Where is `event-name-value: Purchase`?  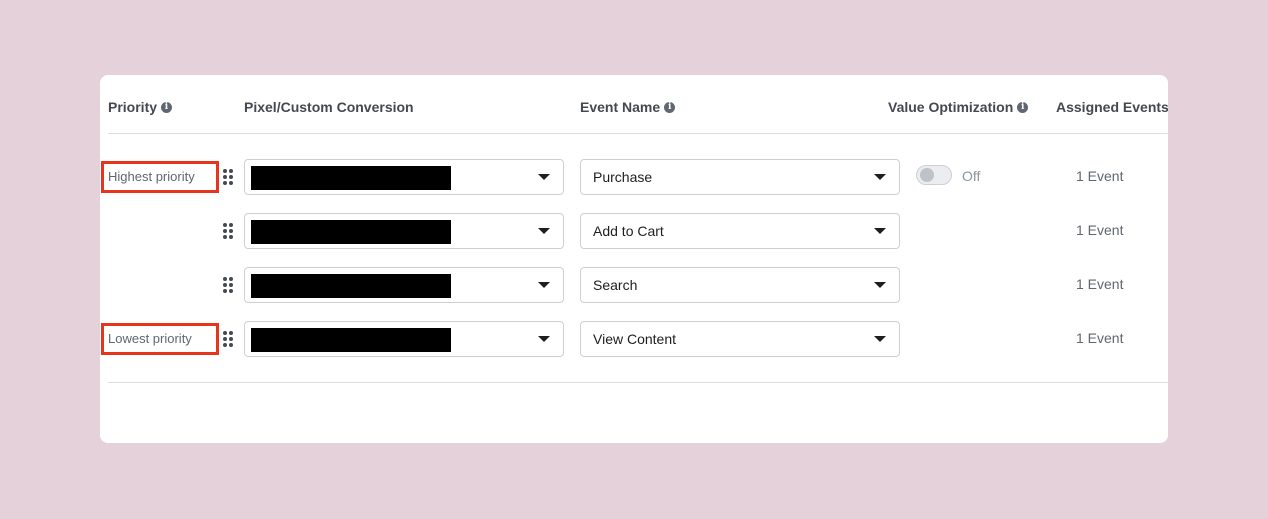
event-name-value: Purchase is located at coordinates (623, 177).